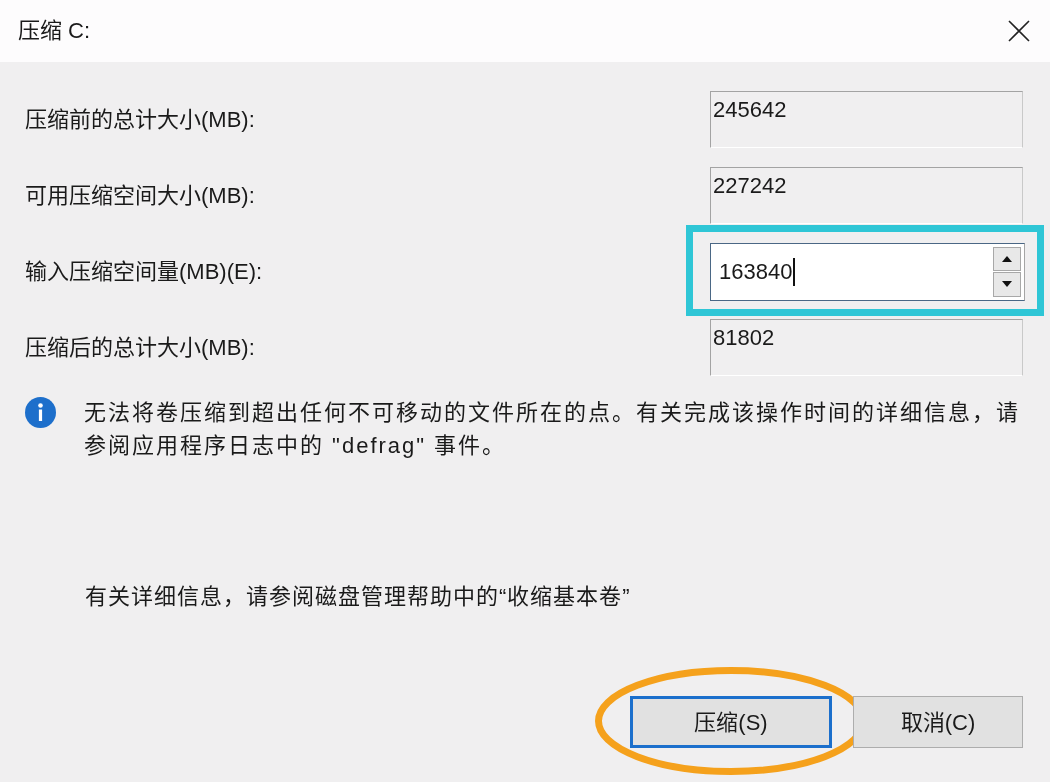 Image resolution: width=1050 pixels, height=782 pixels. Describe the element at coordinates (552, 429) in the screenshot. I see `info-message: 无法将卷压缩到超出任何不可移动的文件所在的点。有关完成该操作时间的详细信息，请参阅应用程序日志中的 "defrag" 事件。` at that location.